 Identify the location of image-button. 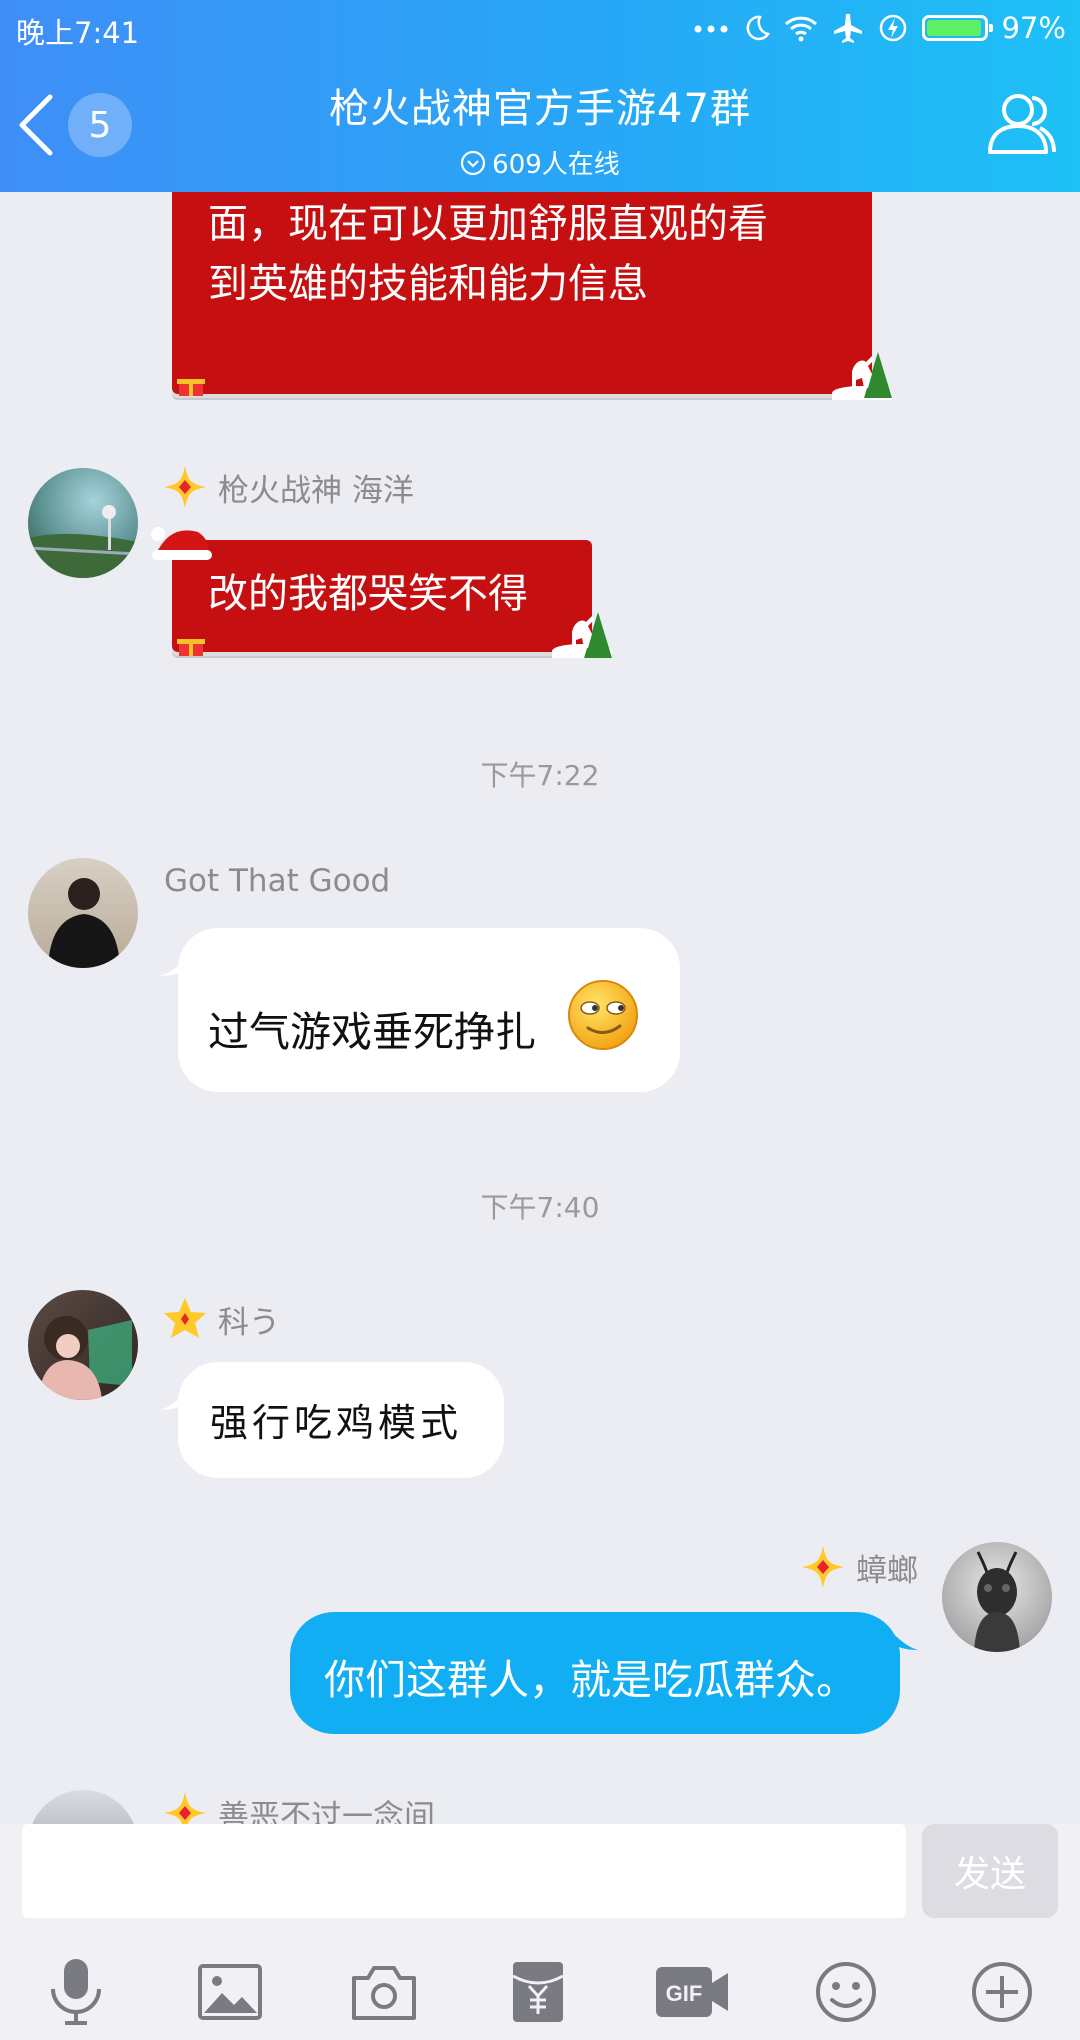
(230, 1992).